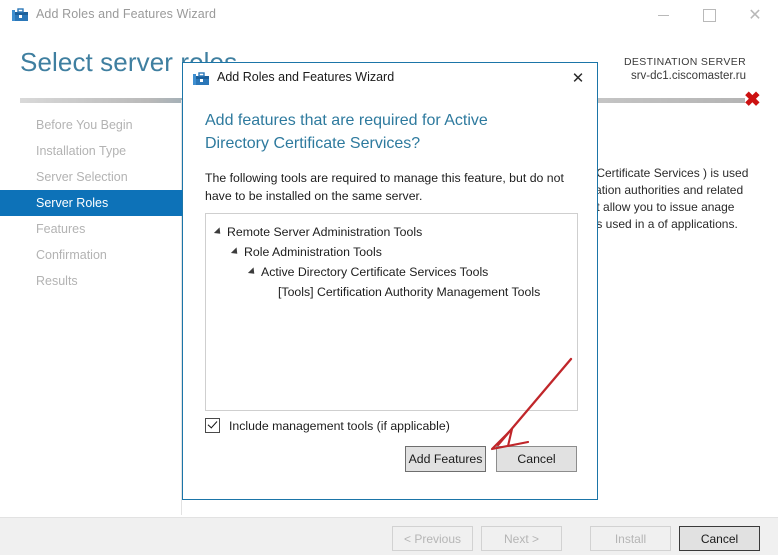 This screenshot has height=555, width=778. What do you see at coordinates (84, 125) in the screenshot?
I see `nav-item-label: Before You Begin` at bounding box center [84, 125].